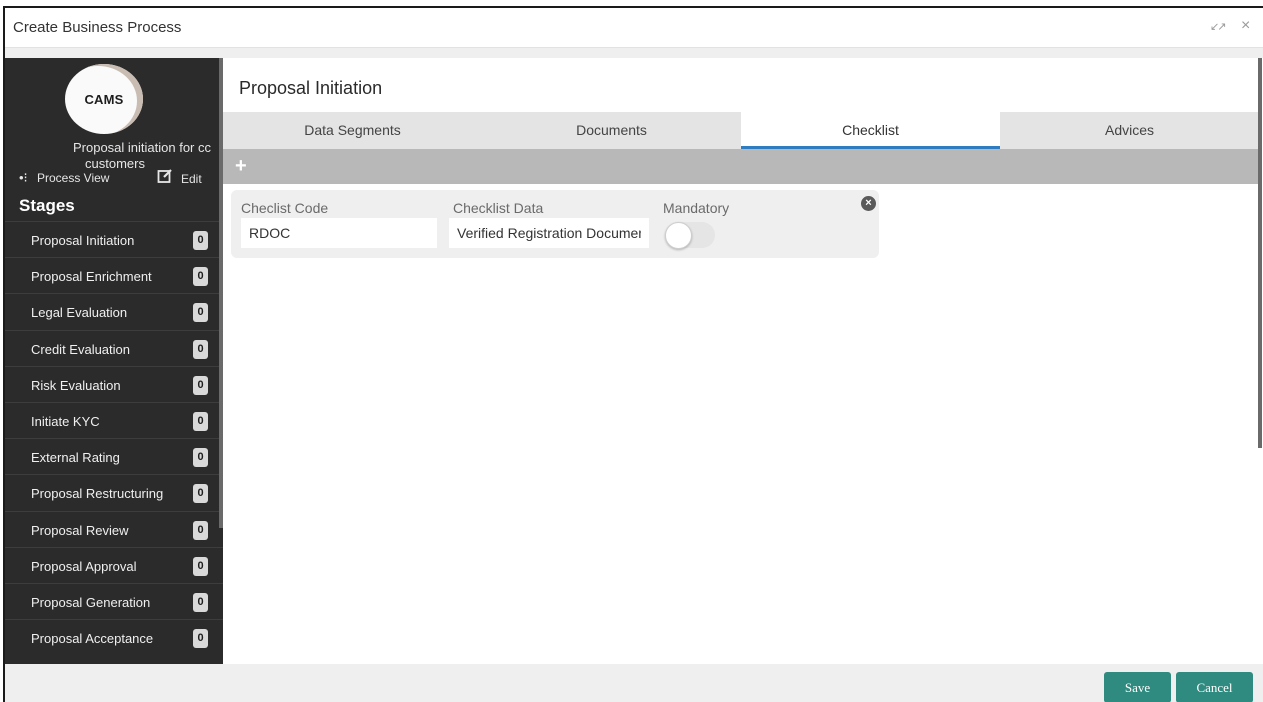  I want to click on mandatory-toggle, so click(690, 235).